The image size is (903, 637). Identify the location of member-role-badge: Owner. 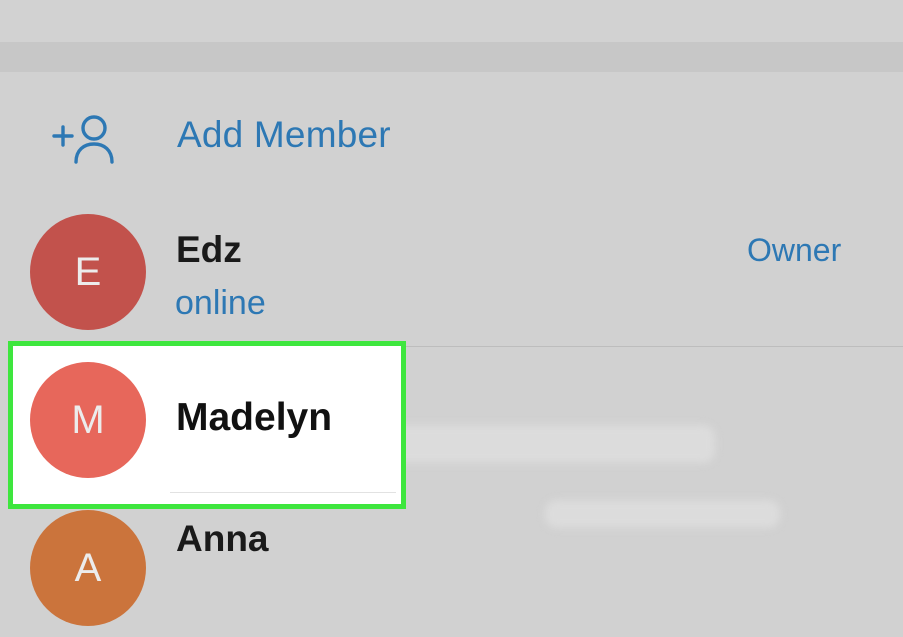
(794, 250).